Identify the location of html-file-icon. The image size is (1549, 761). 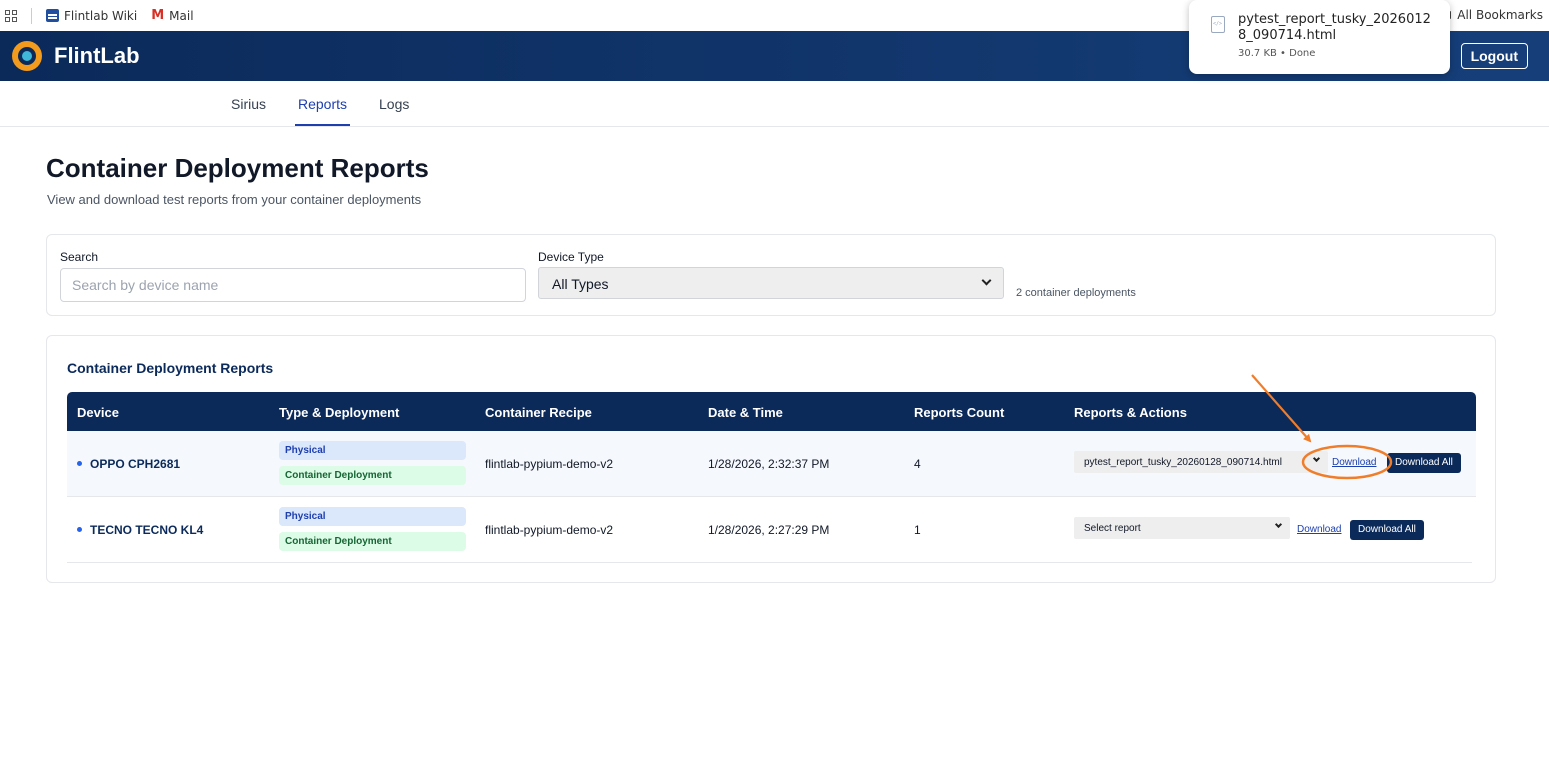
(1218, 24).